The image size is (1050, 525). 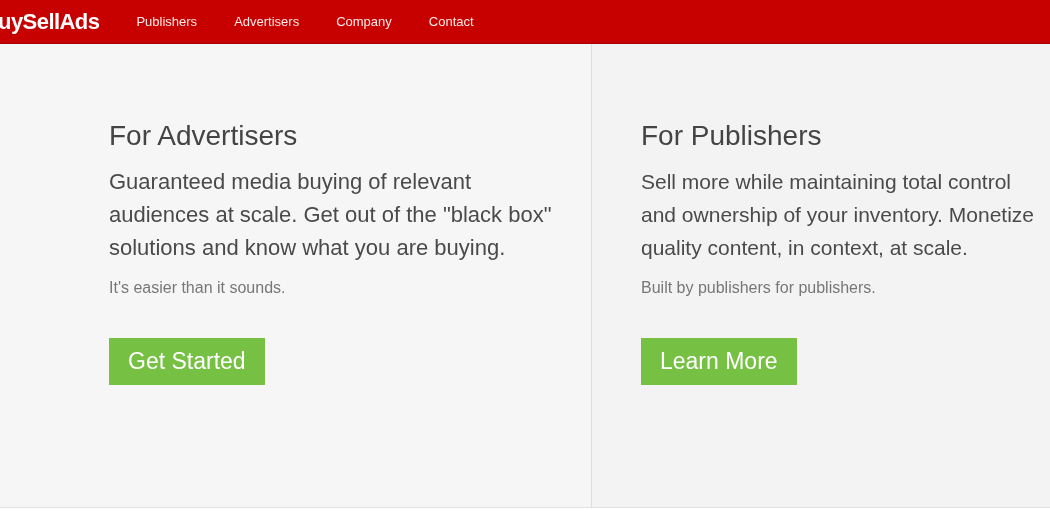 What do you see at coordinates (838, 215) in the screenshot?
I see `section-description: Sell more while maintaining total control and ownership of your inventory. Monetize quality content, in context, at scale.` at bounding box center [838, 215].